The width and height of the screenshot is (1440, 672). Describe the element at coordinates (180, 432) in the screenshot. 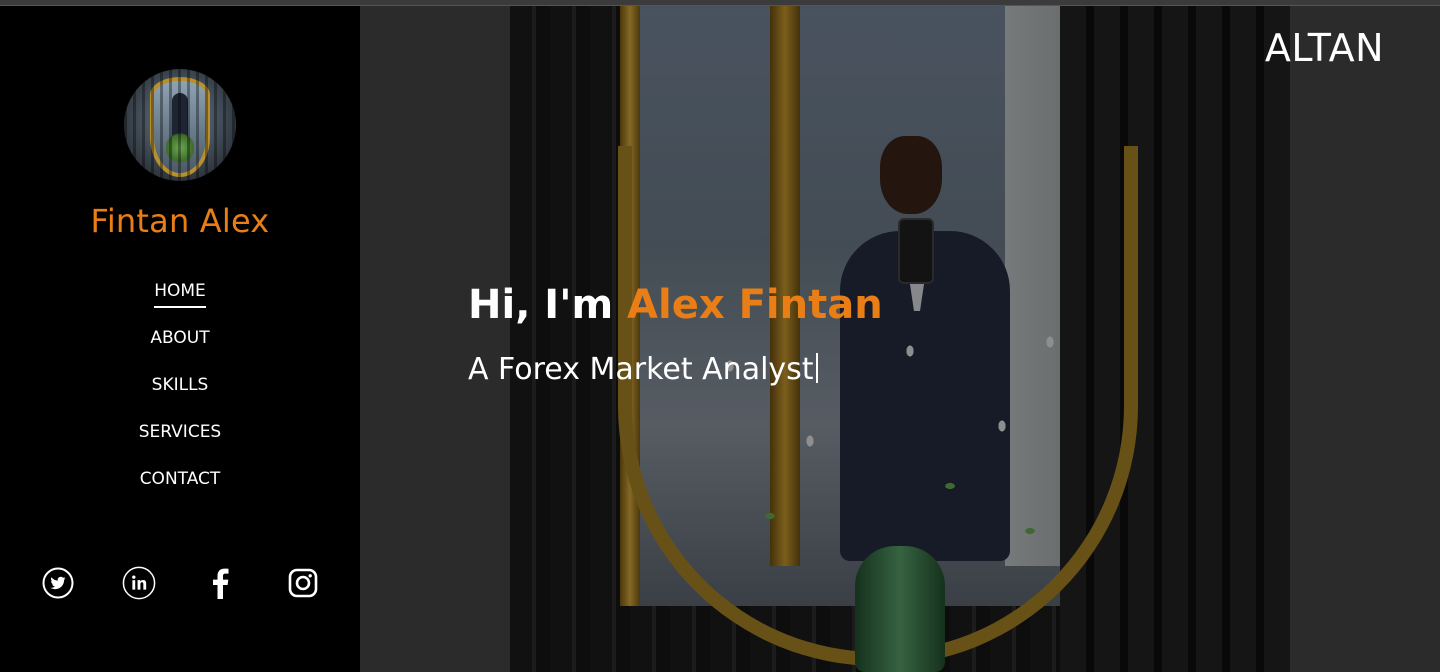

I see `nav-item-label: SERVICES` at that location.